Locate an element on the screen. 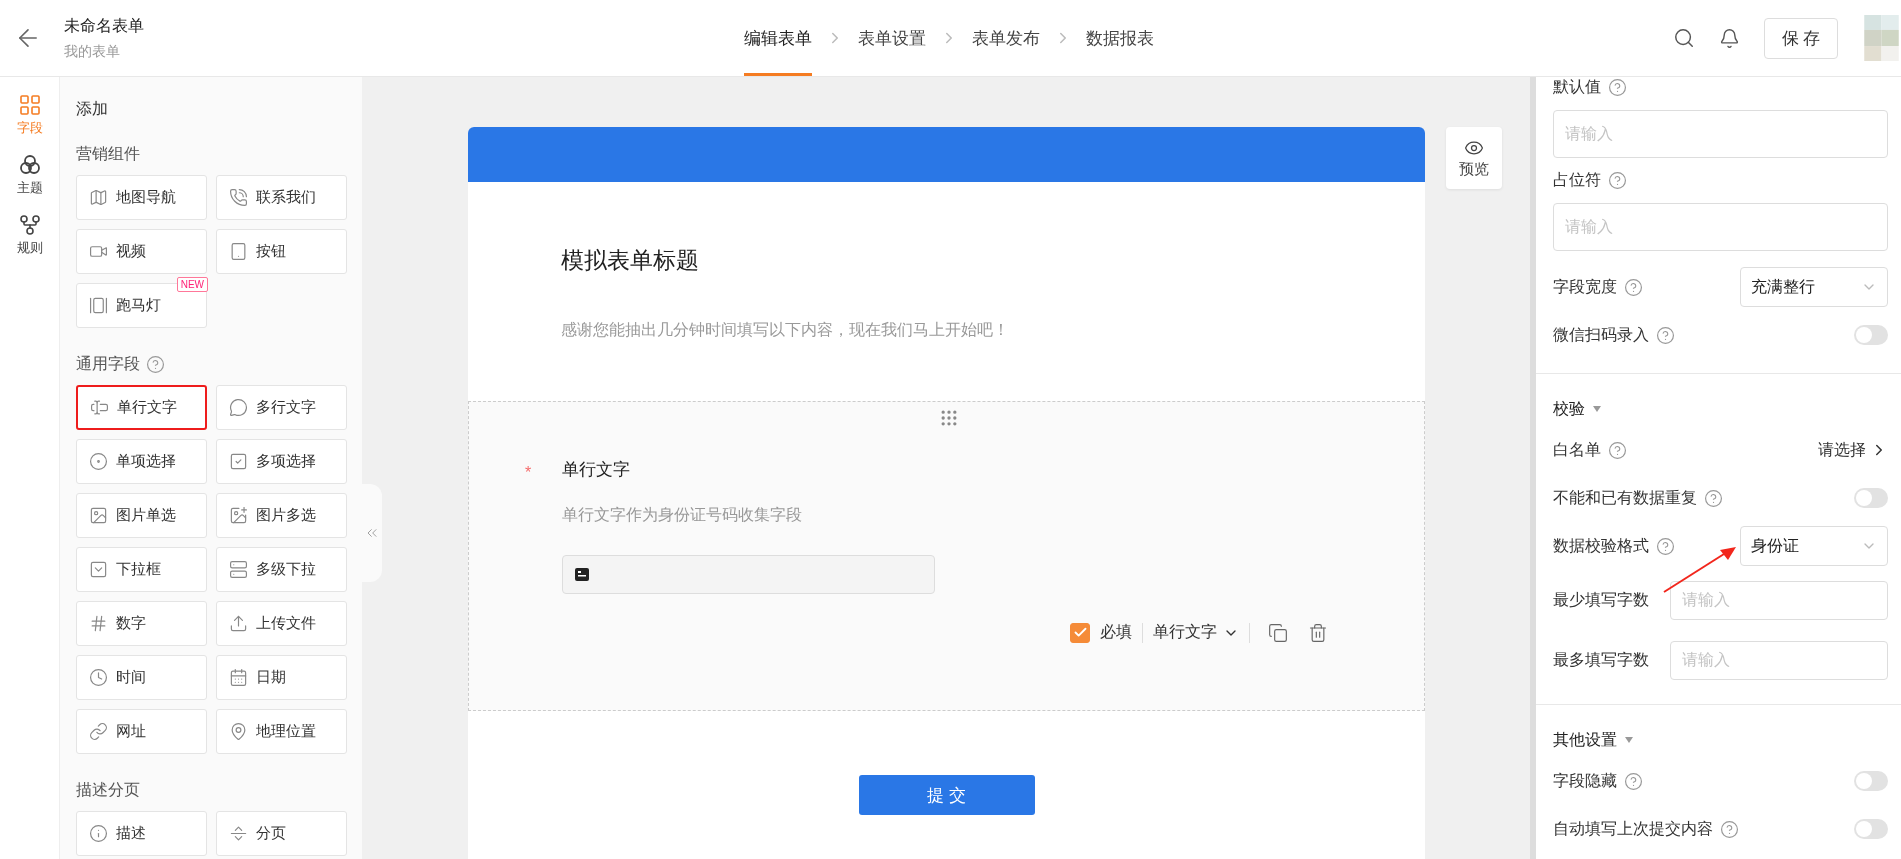 The width and height of the screenshot is (1901, 859). rail-tab: 规则 is located at coordinates (29, 235).